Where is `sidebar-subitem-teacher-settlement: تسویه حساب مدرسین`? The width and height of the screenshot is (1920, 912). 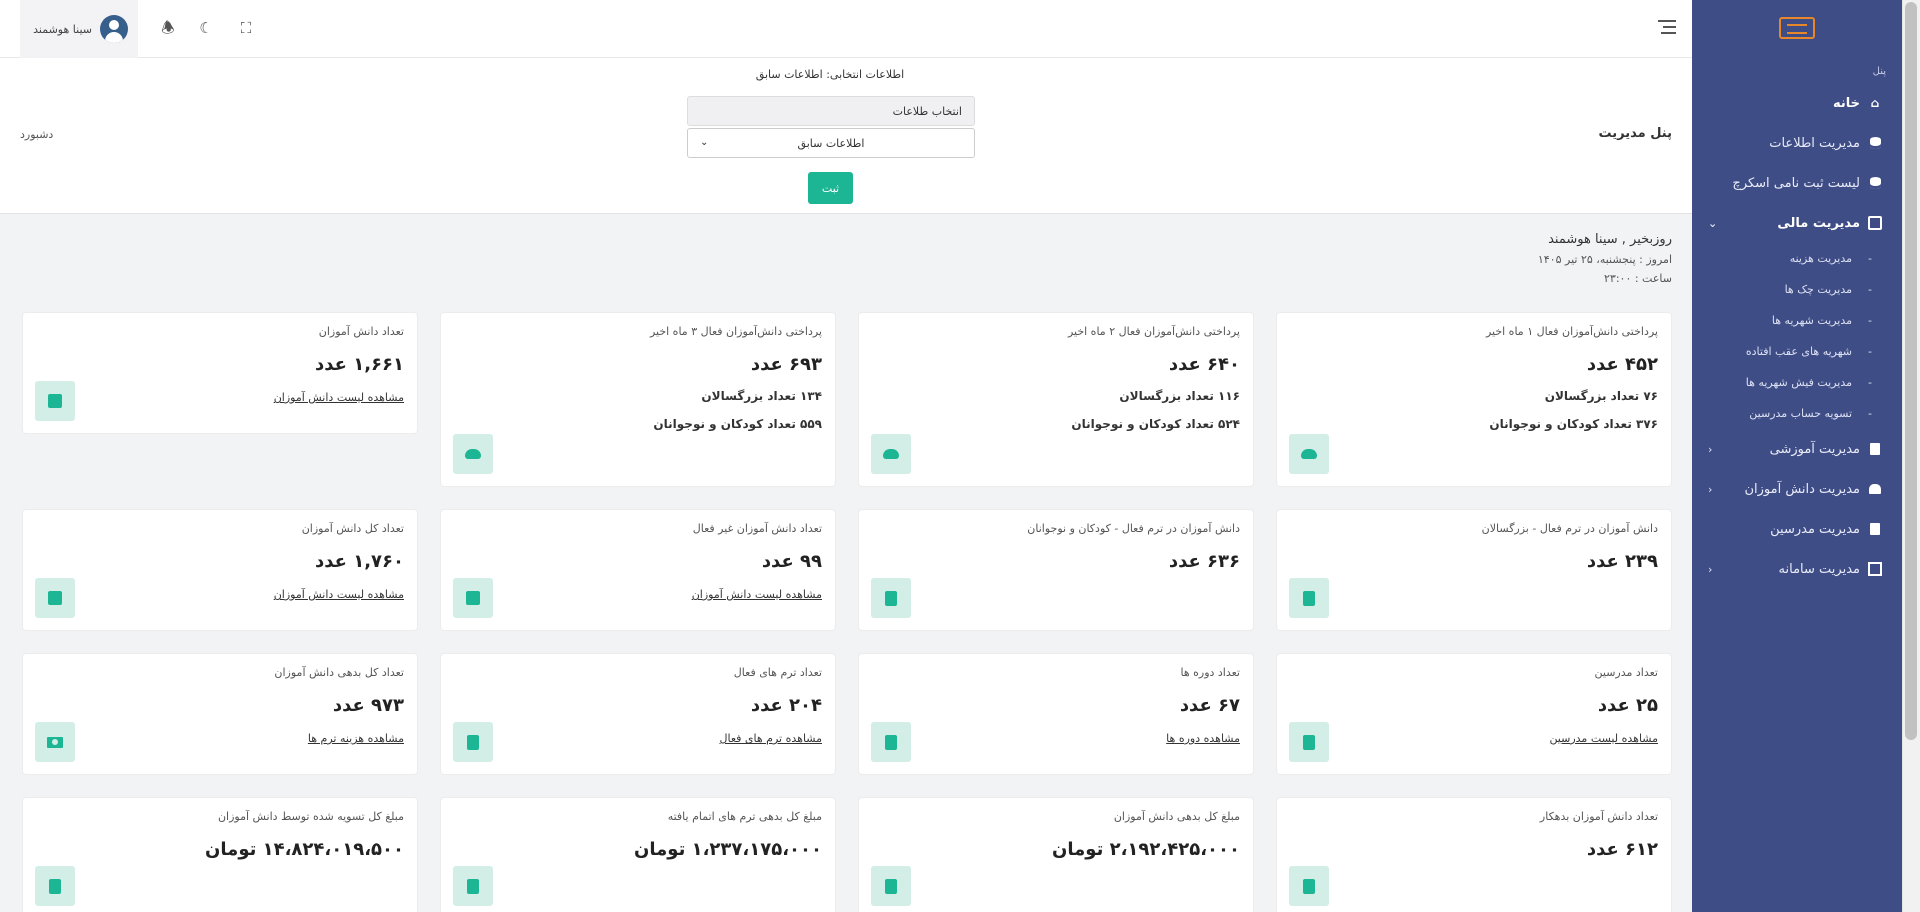 sidebar-subitem-teacher-settlement: تسویه حساب مدرسین is located at coordinates (1797, 413).